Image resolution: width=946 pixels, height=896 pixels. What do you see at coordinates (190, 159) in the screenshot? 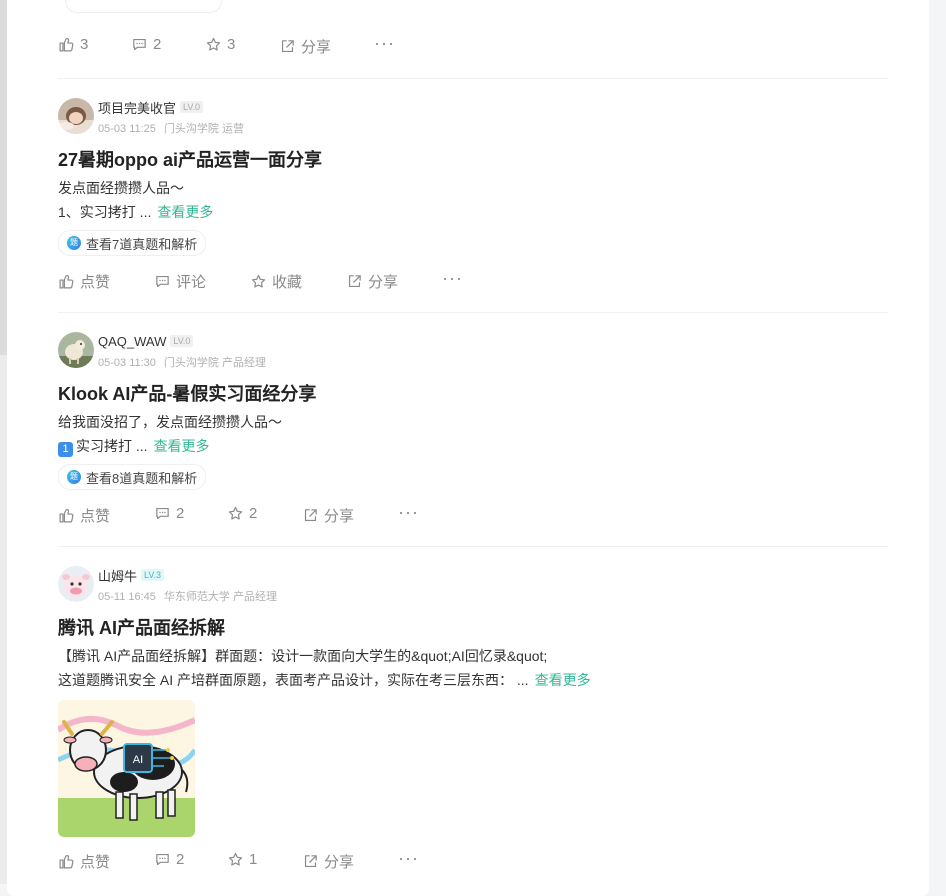
I see `post-title: 27暑期oppo ai产品运营一面分享` at bounding box center [190, 159].